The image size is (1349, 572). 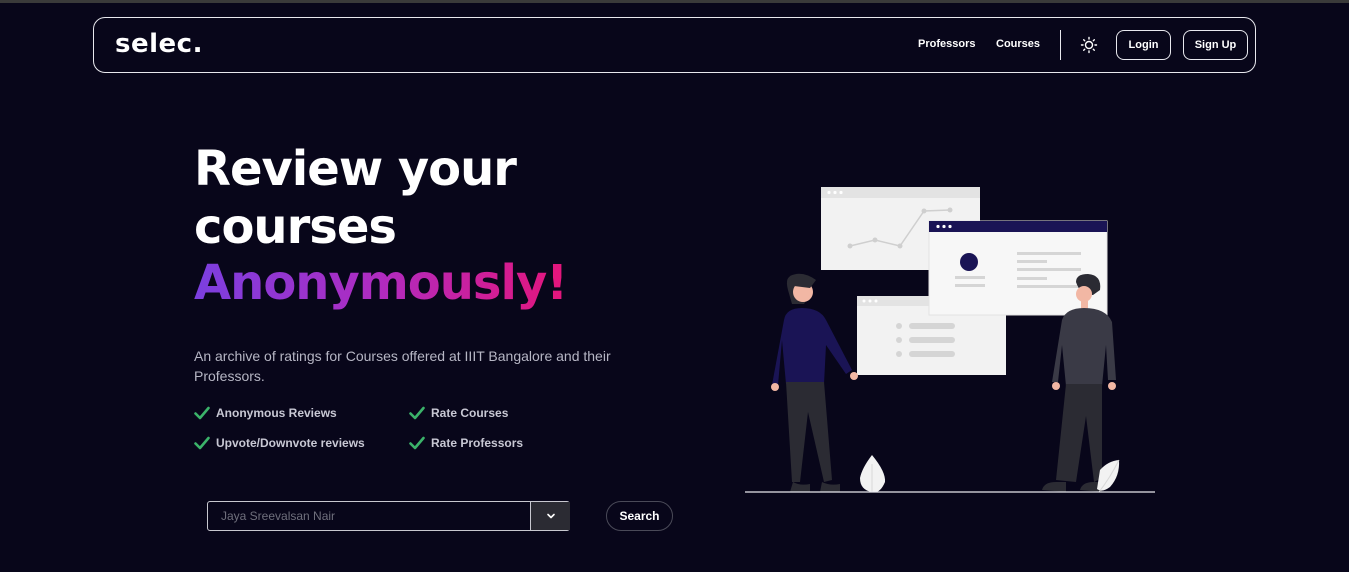 I want to click on search-input, so click(x=369, y=516).